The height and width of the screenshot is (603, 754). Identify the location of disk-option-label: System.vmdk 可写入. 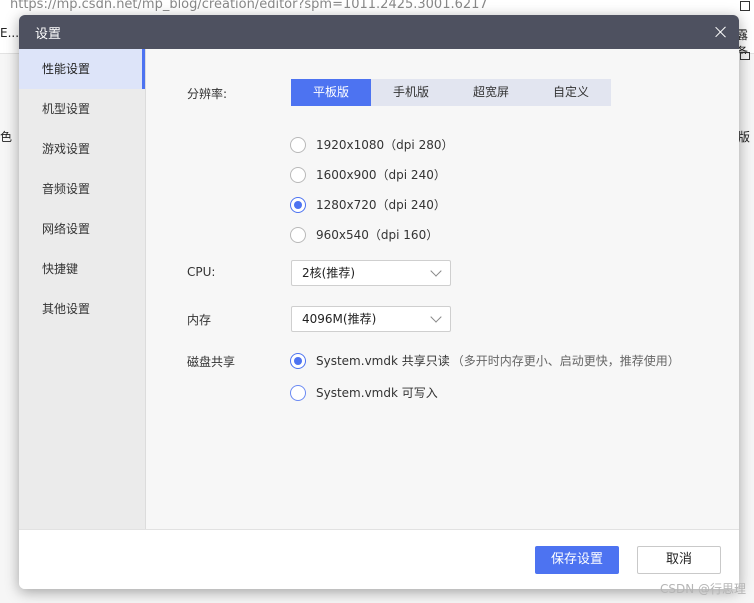
(377, 393).